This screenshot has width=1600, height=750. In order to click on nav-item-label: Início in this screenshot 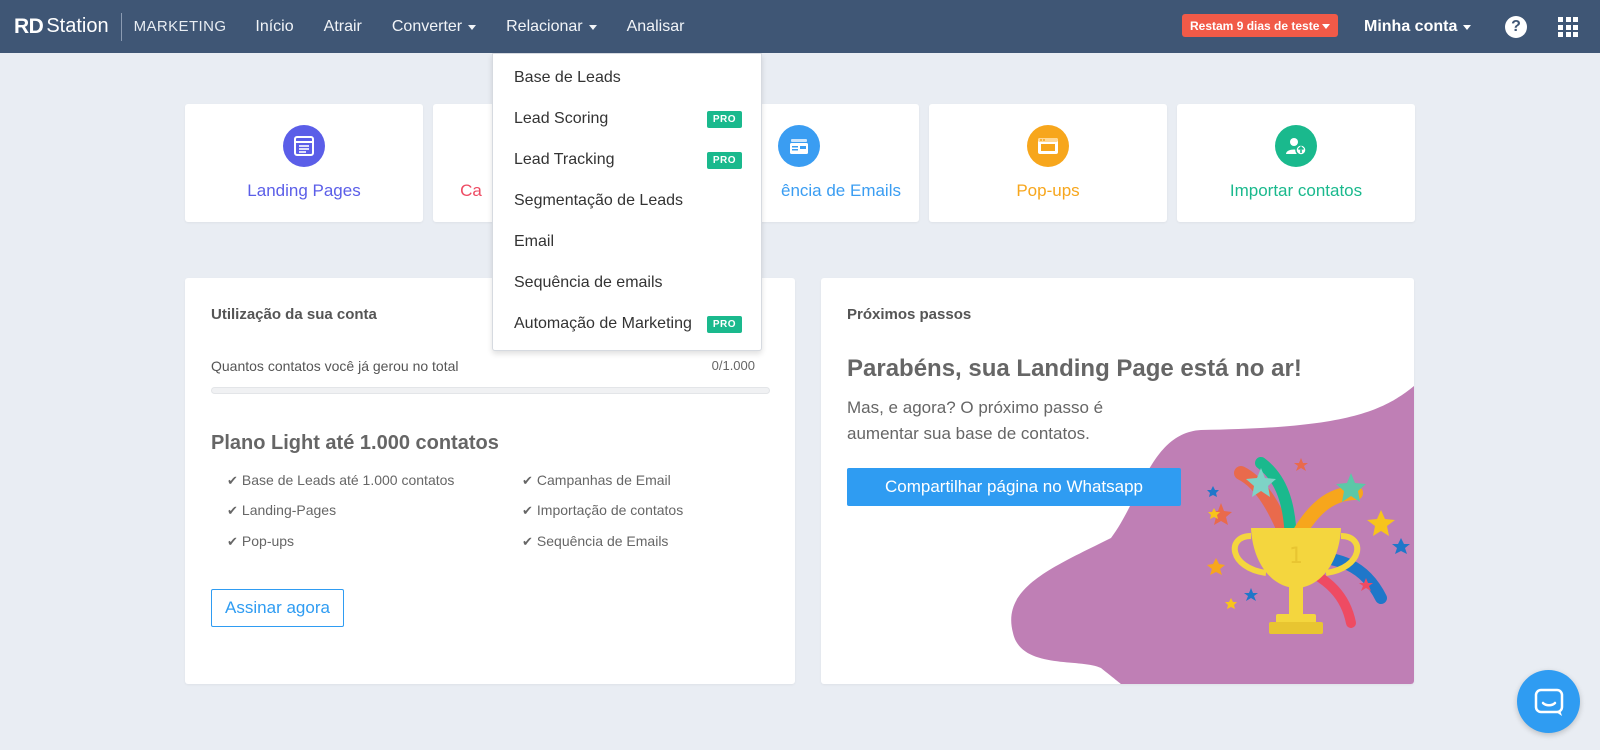, I will do `click(274, 26)`.